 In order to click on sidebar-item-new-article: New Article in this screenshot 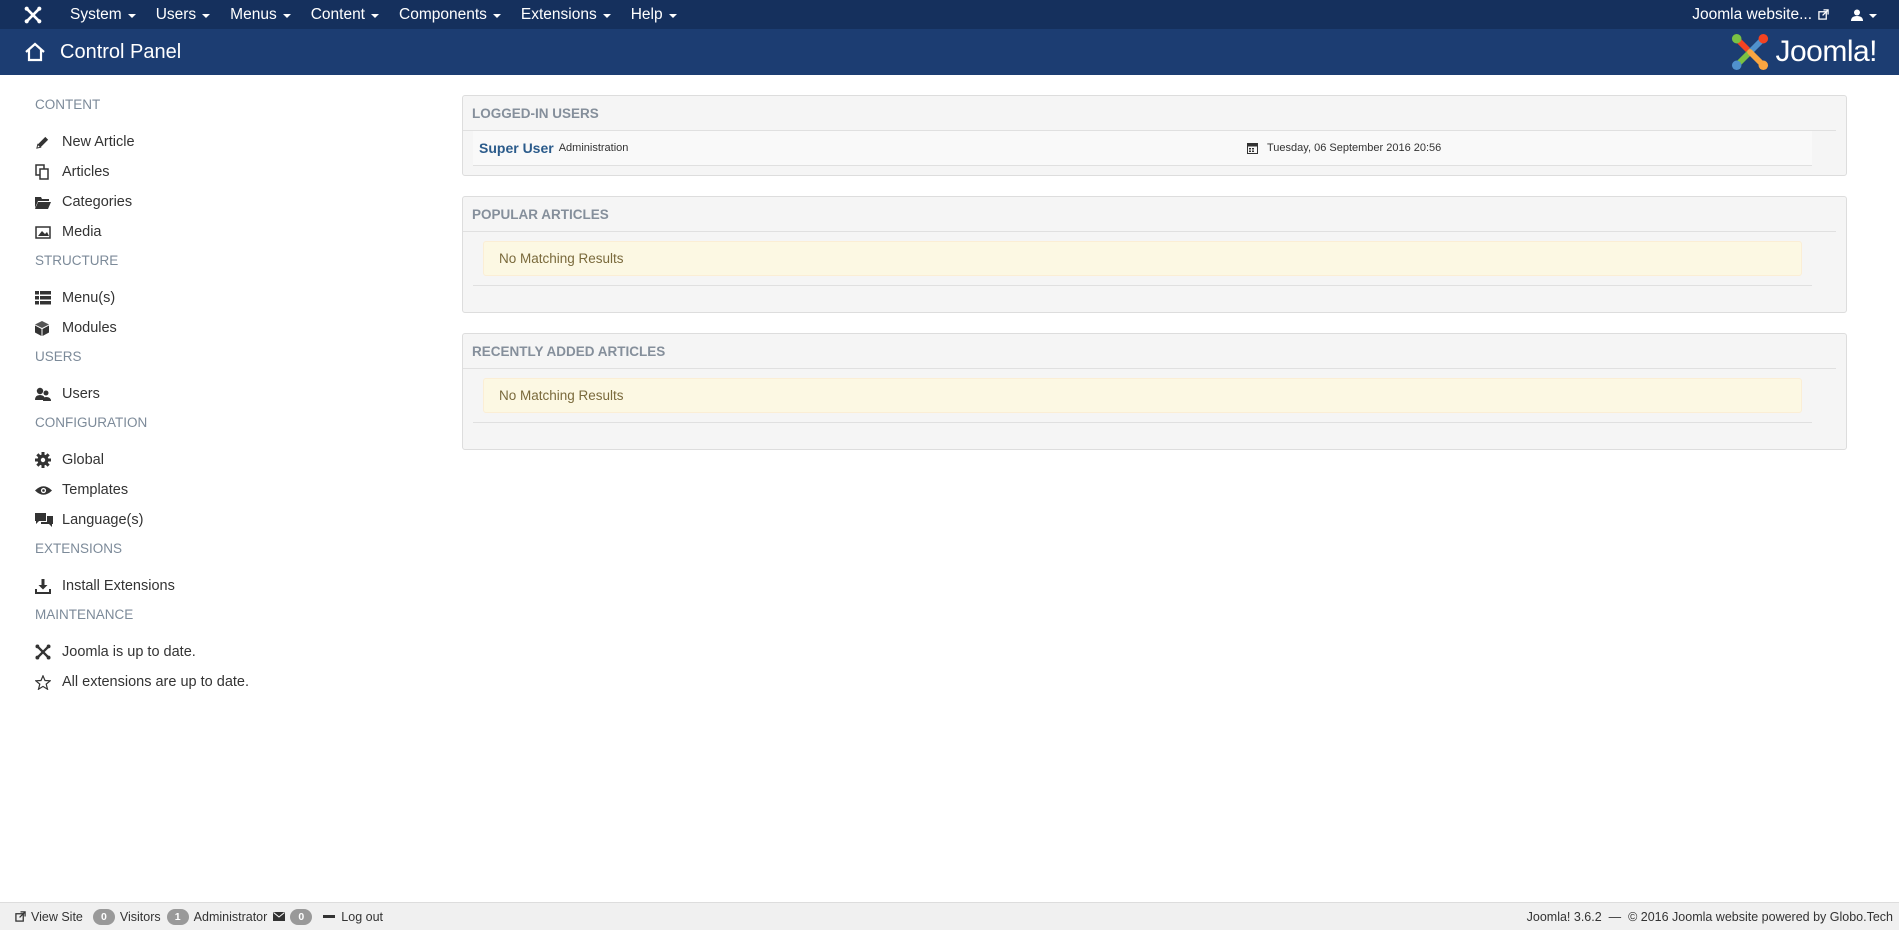, I will do `click(225, 142)`.